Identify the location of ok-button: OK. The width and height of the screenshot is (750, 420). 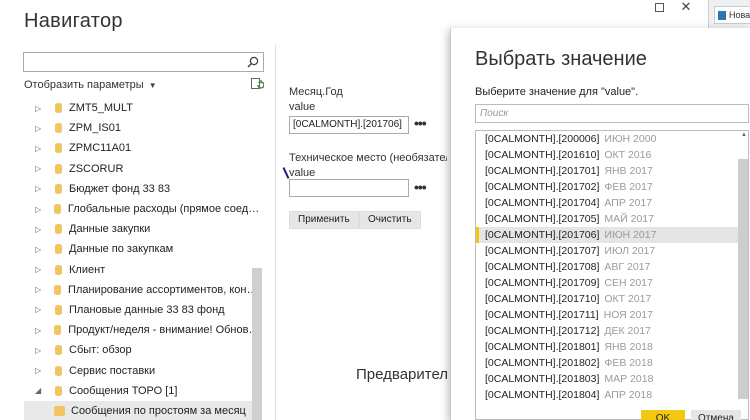
(663, 415).